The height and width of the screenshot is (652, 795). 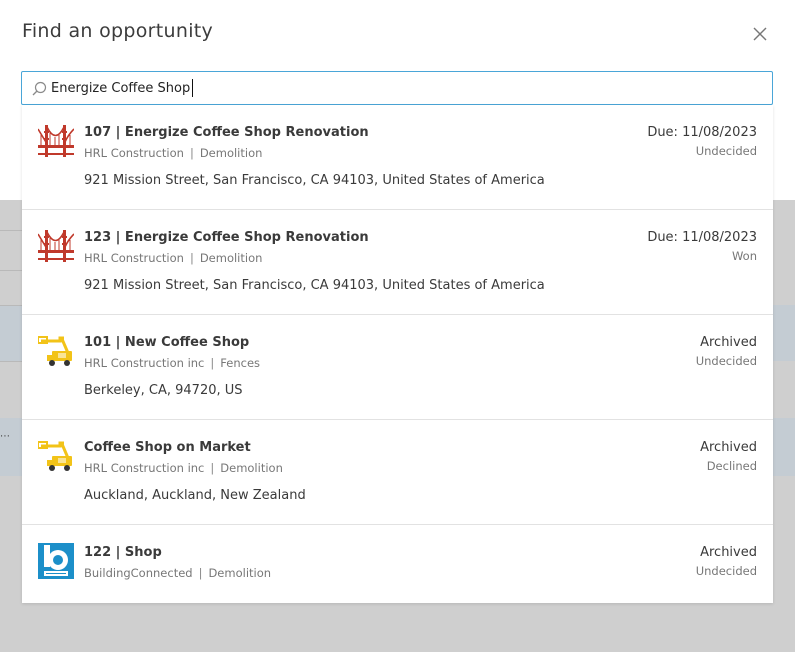 What do you see at coordinates (226, 132) in the screenshot?
I see `opportunity-name: 107 | Energize Coffee Shop Renovation` at bounding box center [226, 132].